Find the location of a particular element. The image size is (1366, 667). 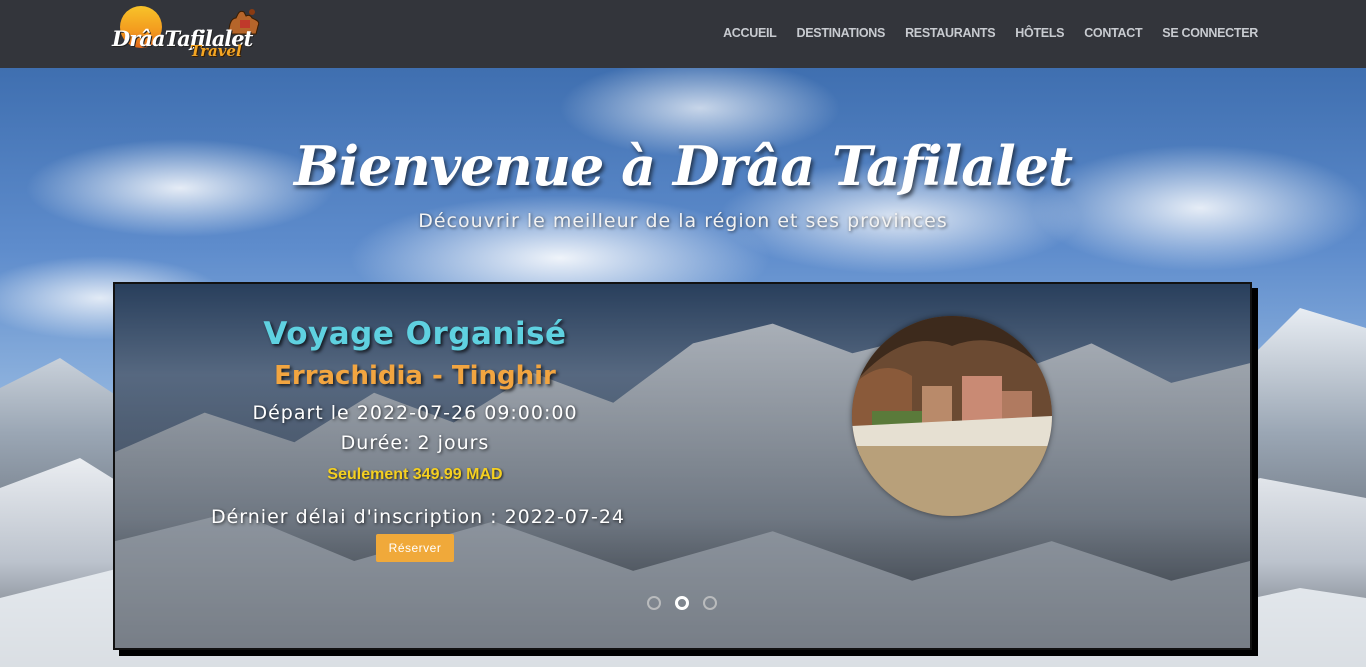

logo-subtext: Travel is located at coordinates (216, 51).